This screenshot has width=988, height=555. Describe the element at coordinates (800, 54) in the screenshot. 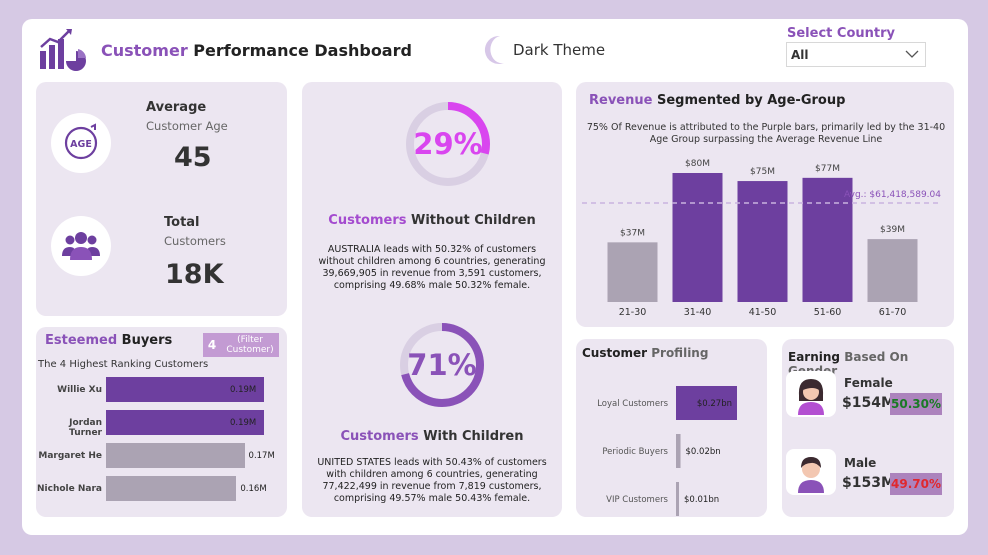

I see `country-dropdown-value: All` at that location.